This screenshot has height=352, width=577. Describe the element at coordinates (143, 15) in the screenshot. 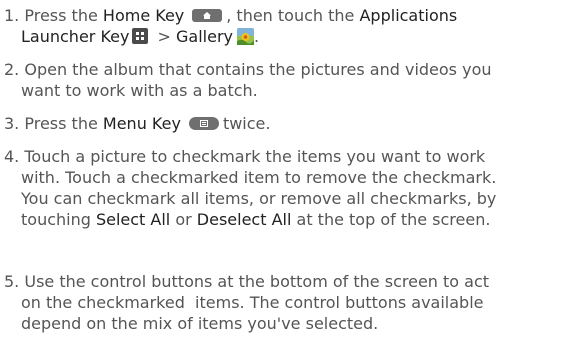

I see `home-key-label: Home Key` at that location.